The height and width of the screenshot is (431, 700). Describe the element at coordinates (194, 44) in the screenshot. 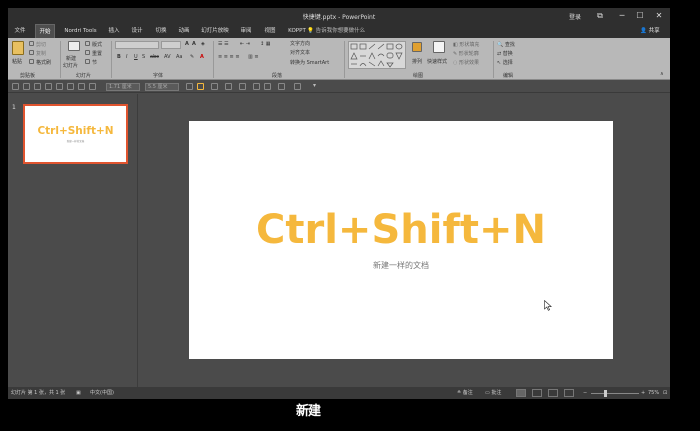

I see `shrink-font-icon: A` at that location.